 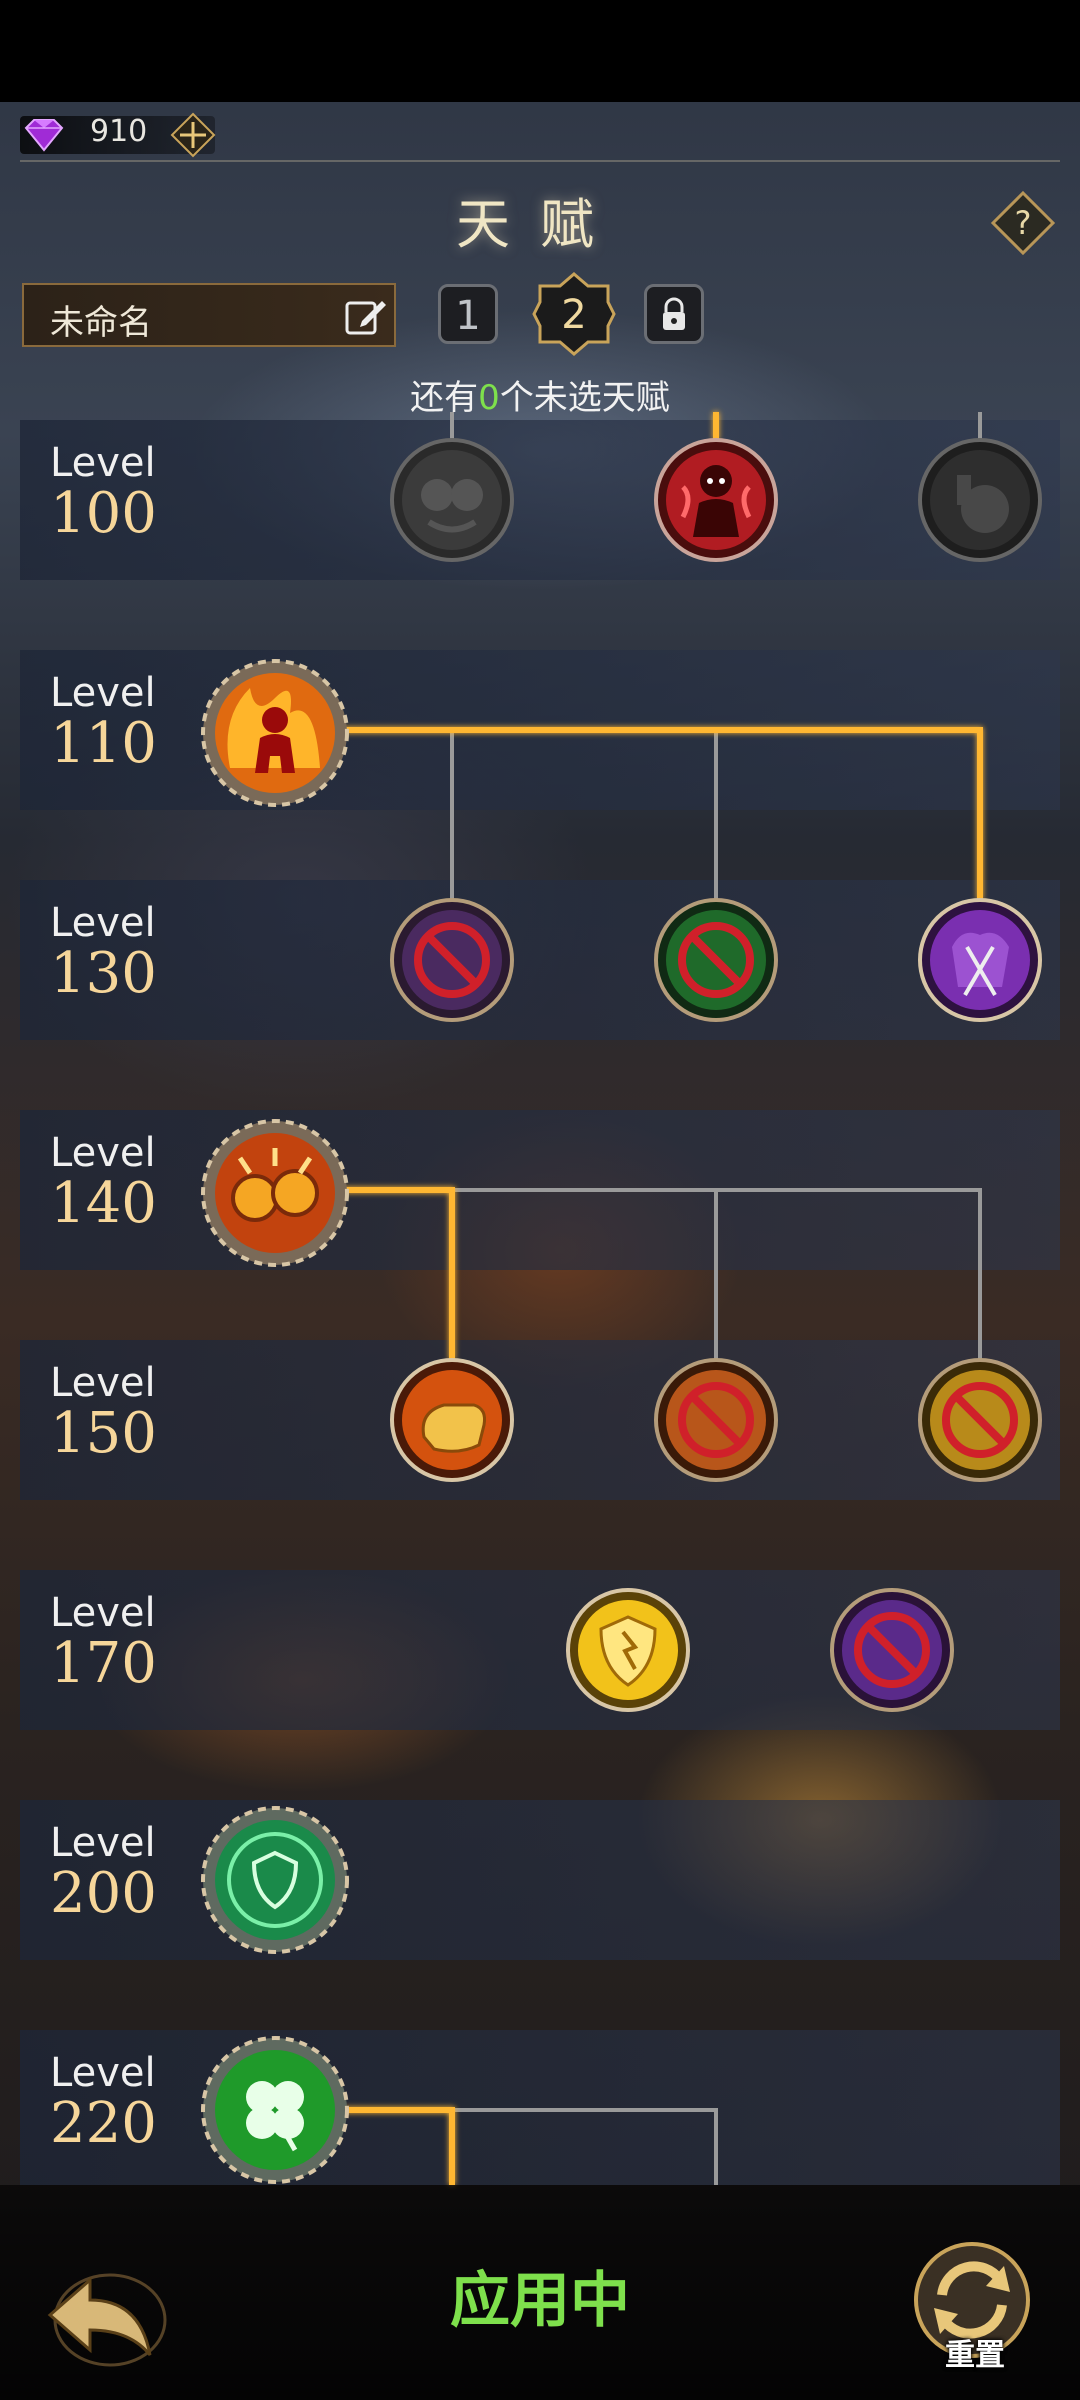 I want to click on talent-170-disabled-purple-shield-icon, so click(x=892, y=1650).